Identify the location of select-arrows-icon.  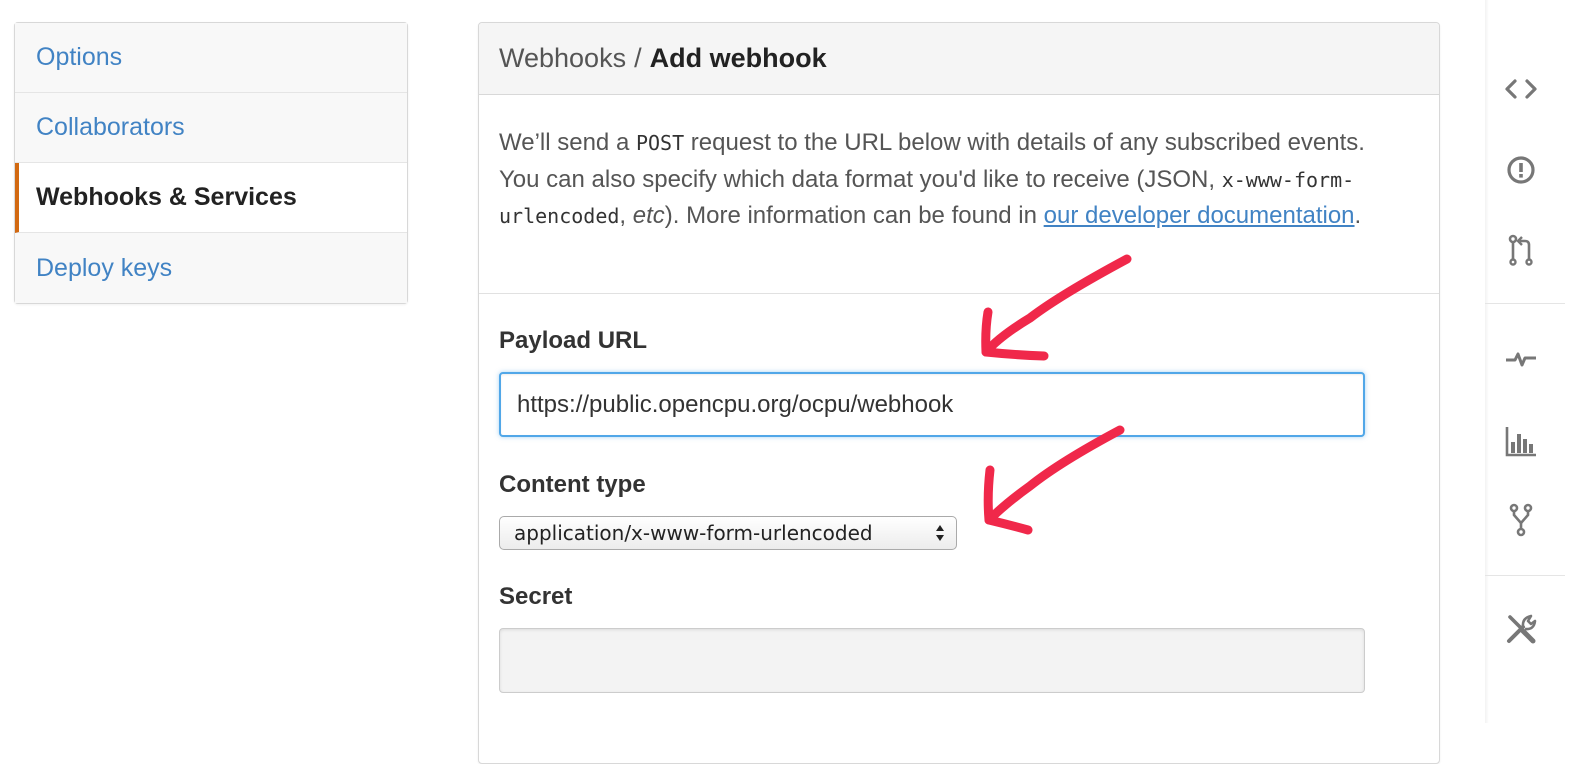
(940, 533).